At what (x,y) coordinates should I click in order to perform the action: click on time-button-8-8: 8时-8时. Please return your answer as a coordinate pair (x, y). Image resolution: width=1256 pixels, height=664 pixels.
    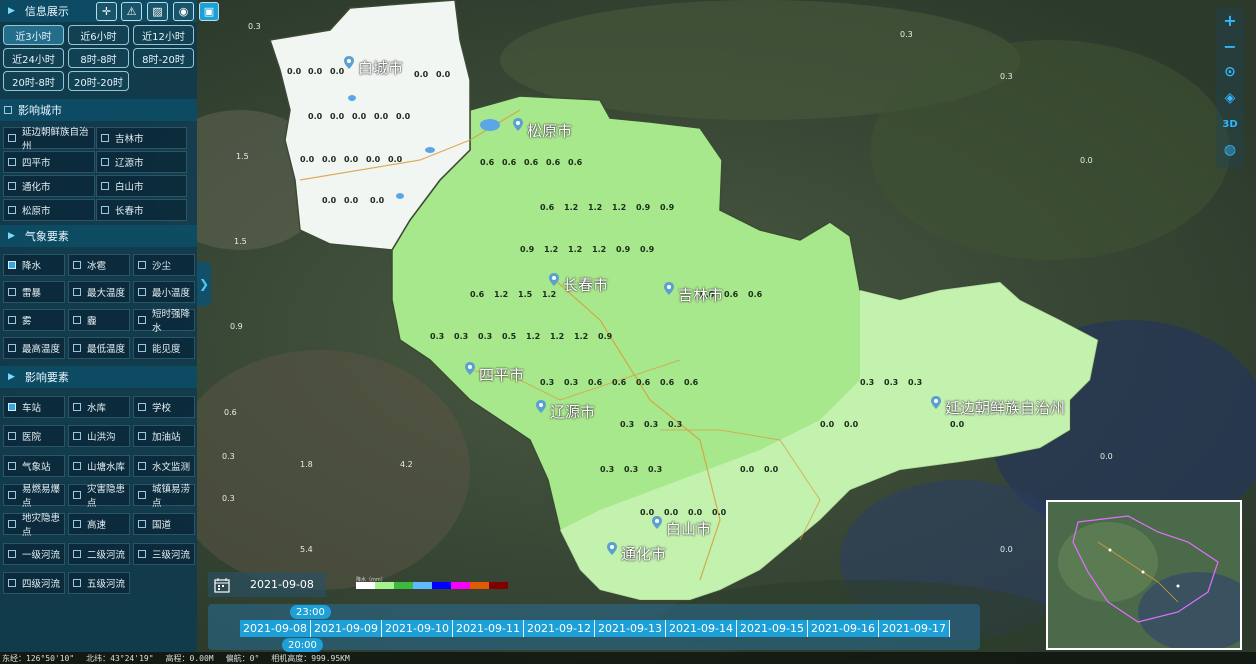
    Looking at the image, I should click on (98, 58).